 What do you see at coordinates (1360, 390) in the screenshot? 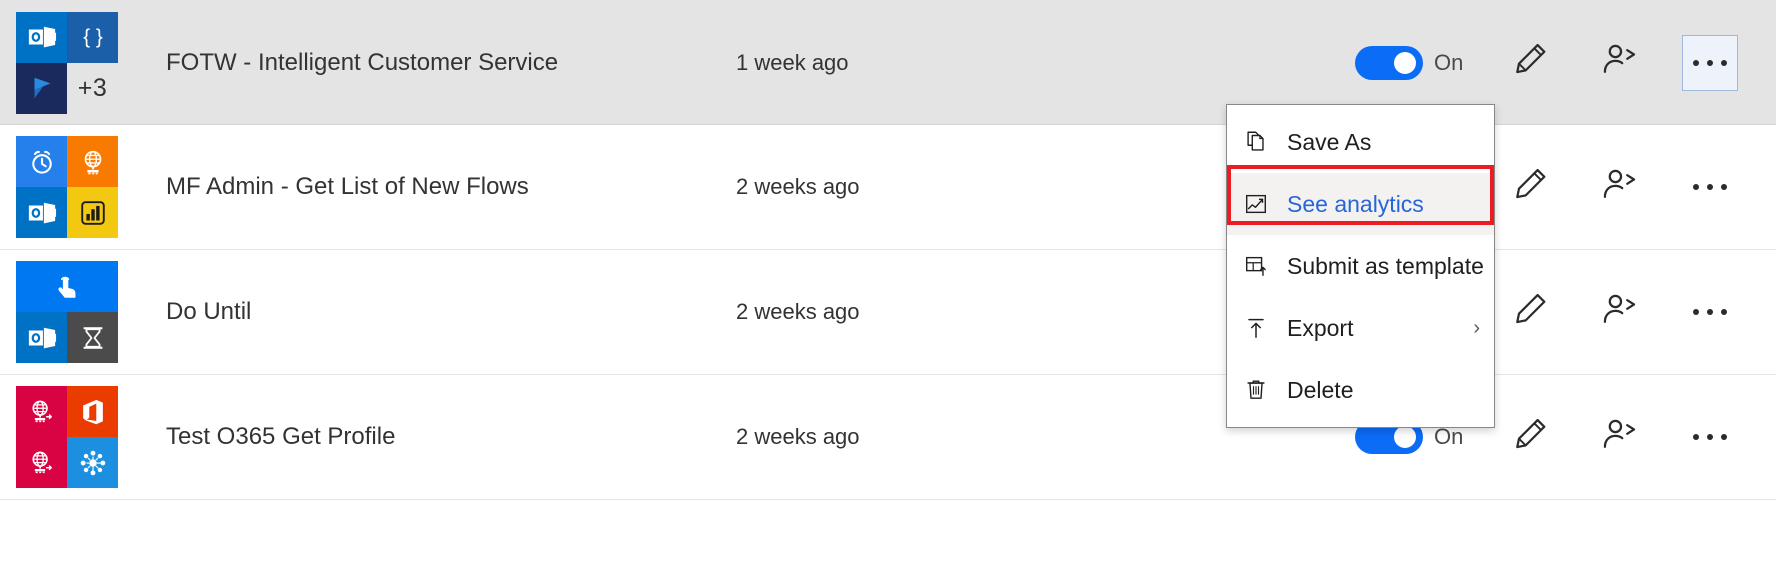
I see `menu-item-delete: Delete` at bounding box center [1360, 390].